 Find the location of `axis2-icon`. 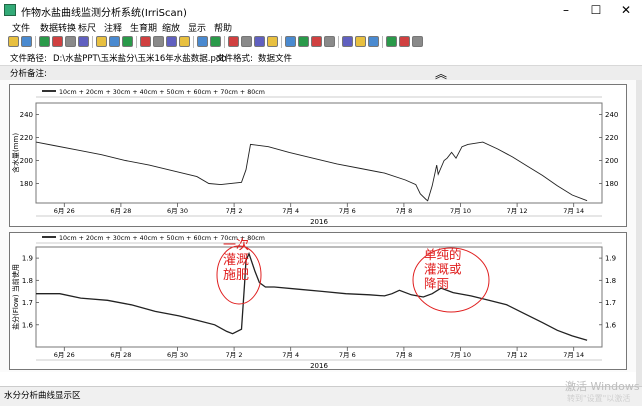

axis2-icon is located at coordinates (347, 41).